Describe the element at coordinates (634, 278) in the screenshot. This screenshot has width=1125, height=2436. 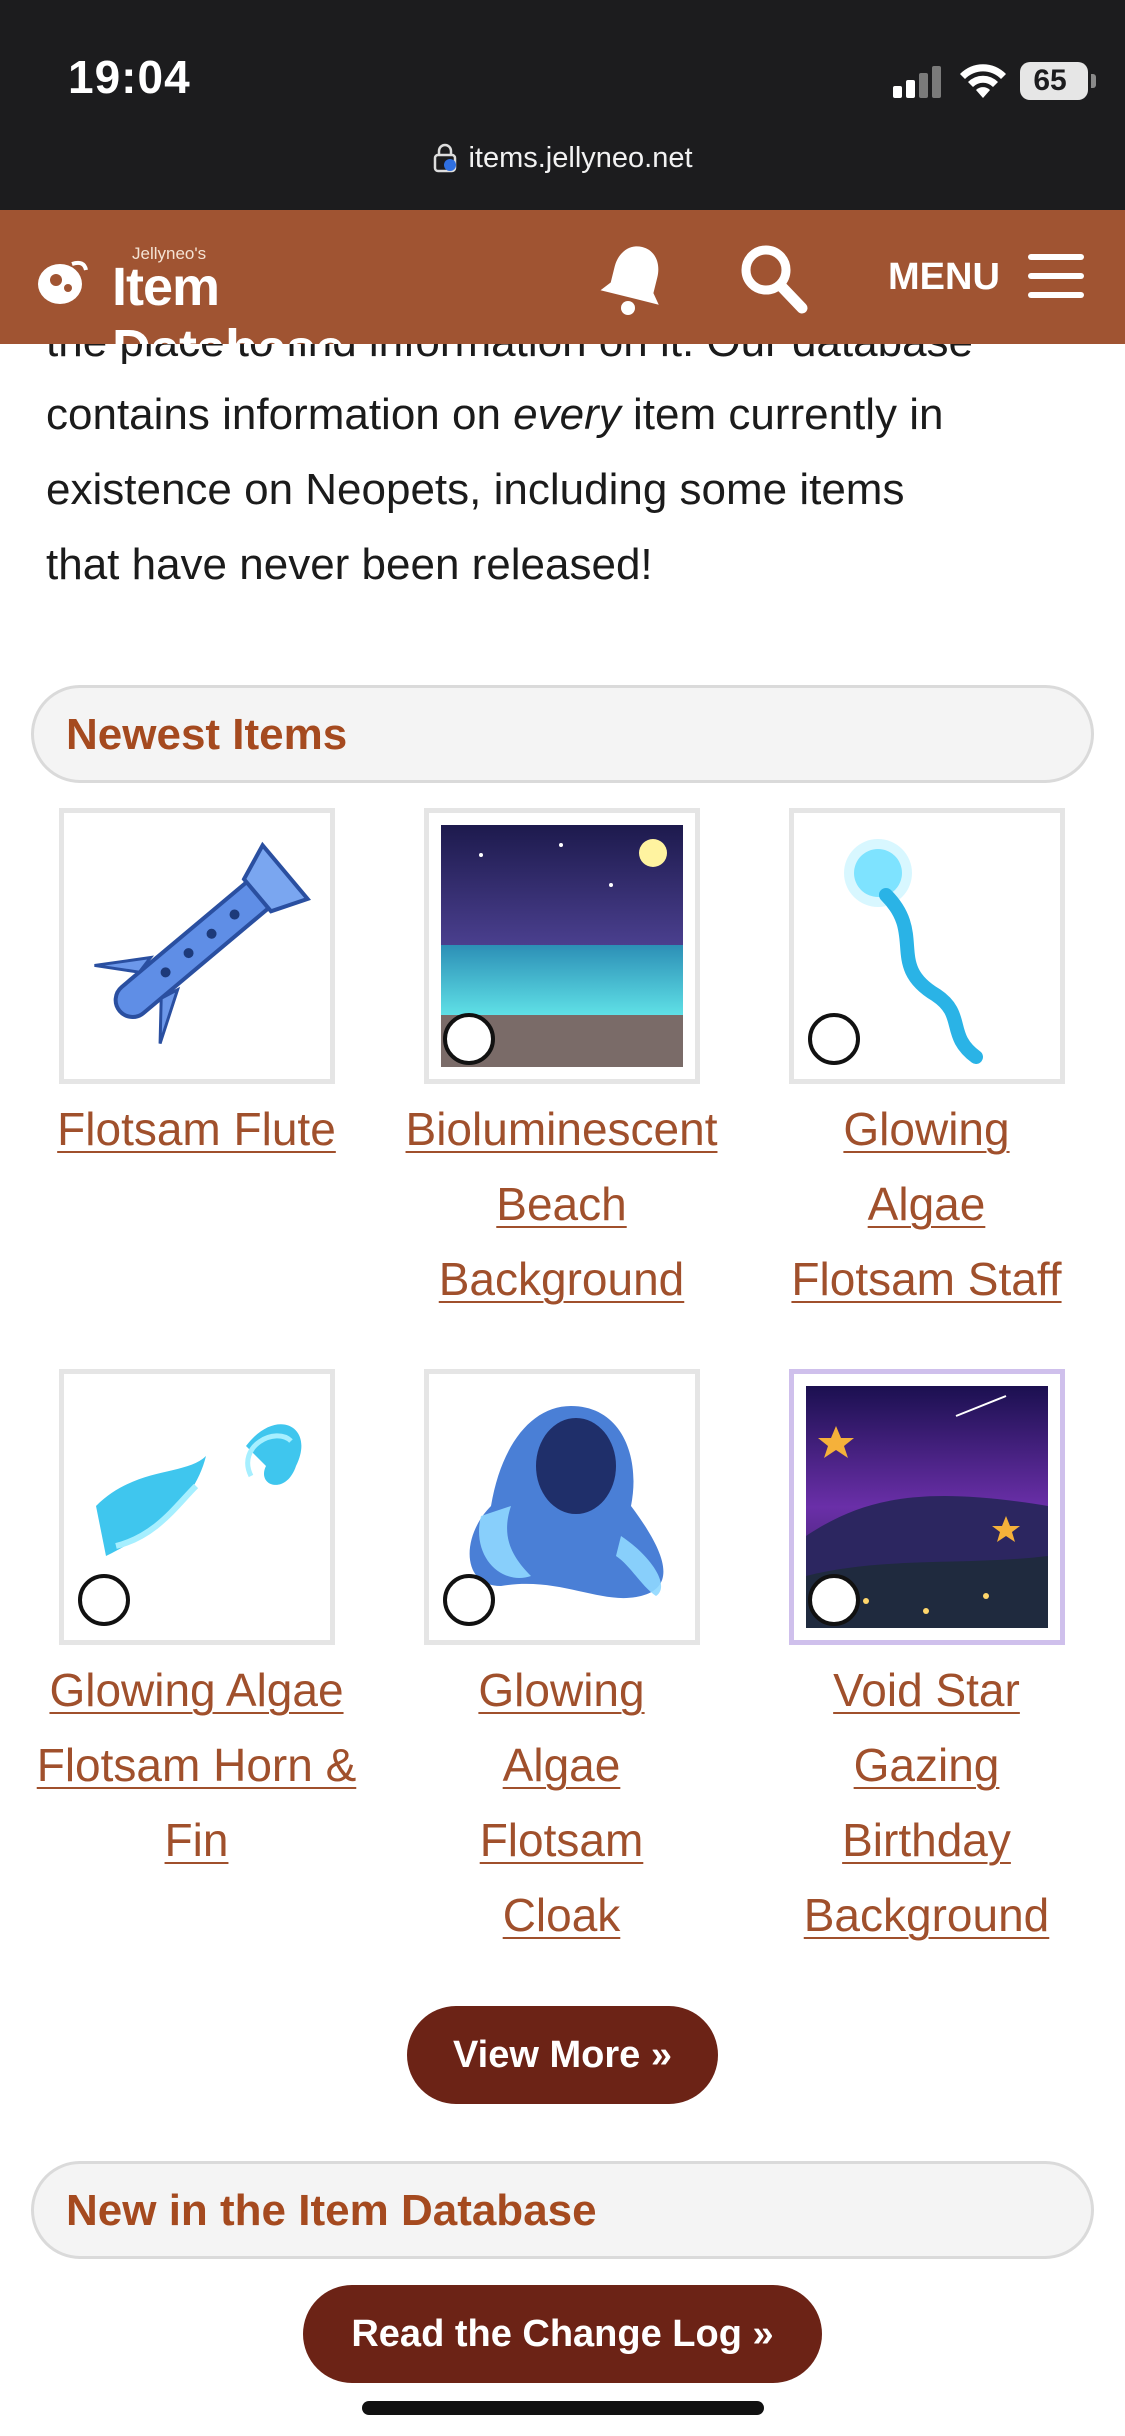
I see `bell-icon` at that location.